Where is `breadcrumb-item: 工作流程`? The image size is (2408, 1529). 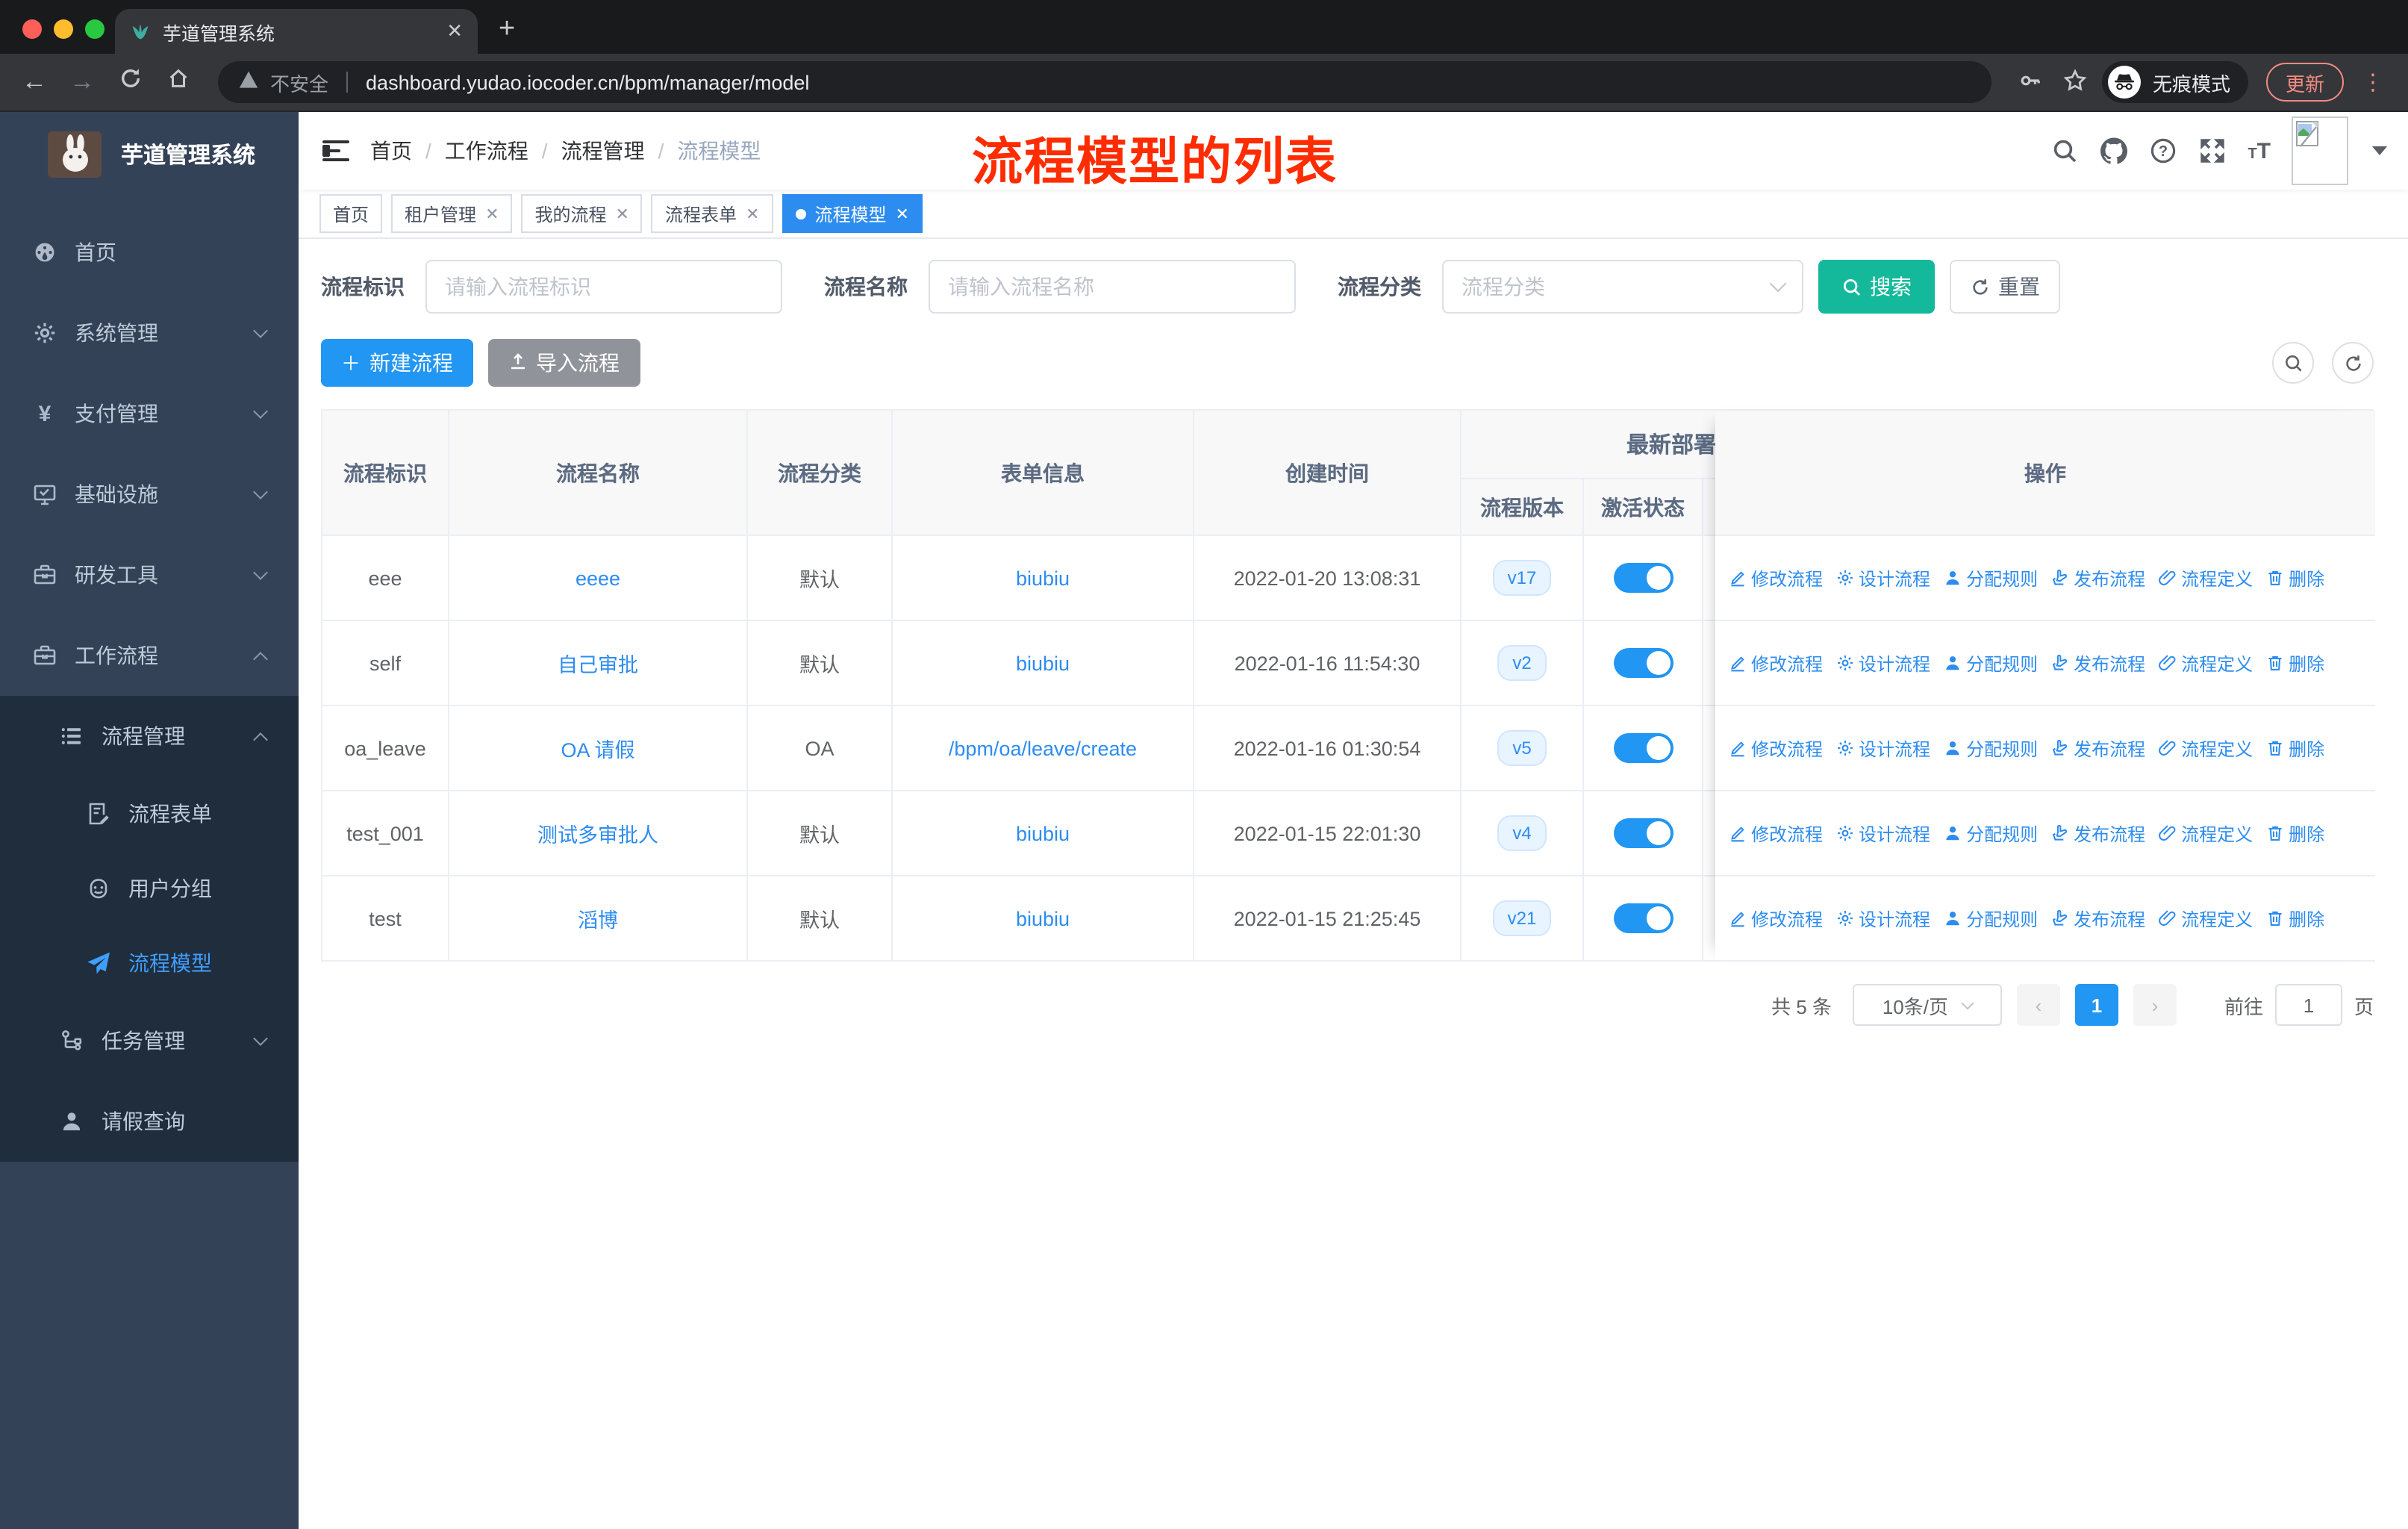 breadcrumb-item: 工作流程 is located at coordinates (486, 151).